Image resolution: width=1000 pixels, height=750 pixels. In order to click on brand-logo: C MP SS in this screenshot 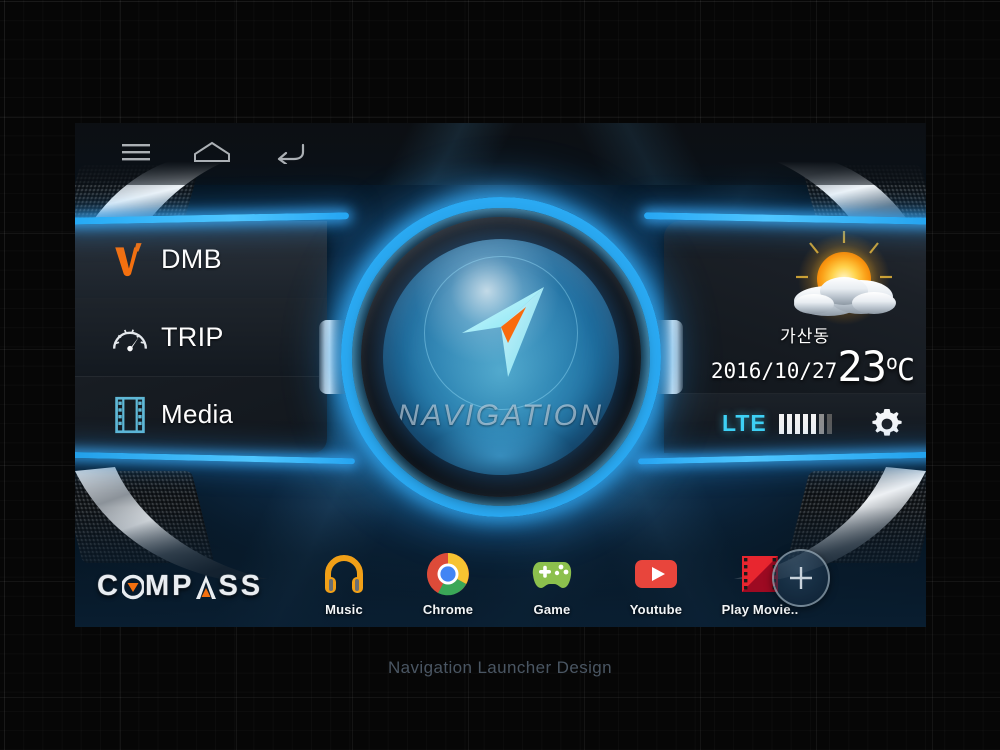, I will do `click(180, 586)`.